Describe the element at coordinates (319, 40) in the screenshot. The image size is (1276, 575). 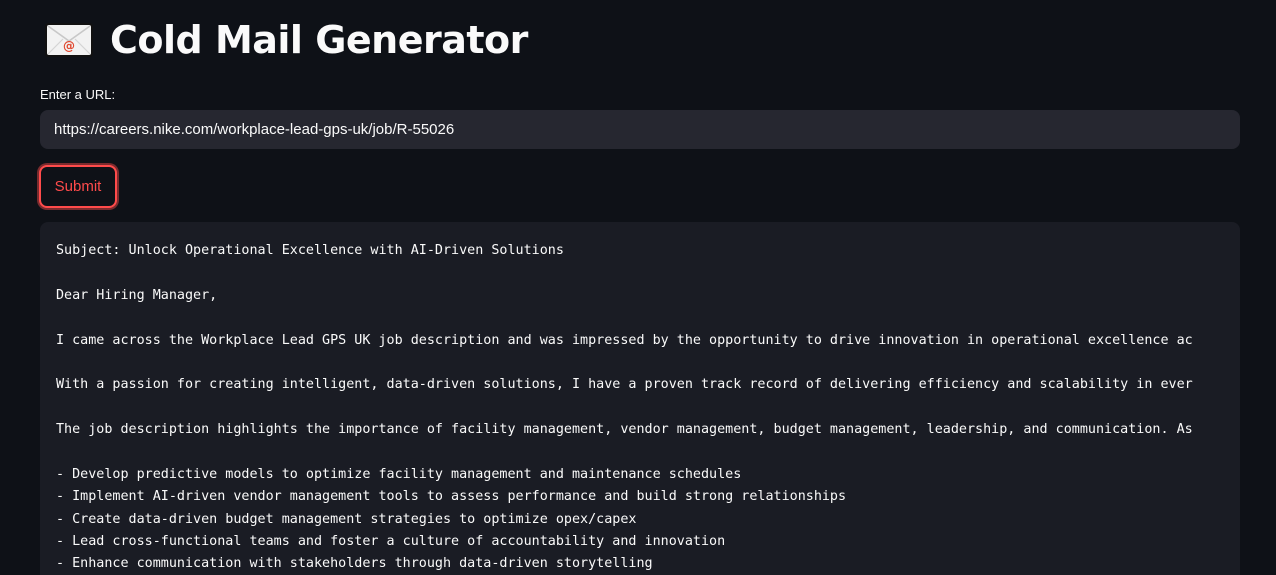
I see `page-title: Cold Mail Generator` at that location.